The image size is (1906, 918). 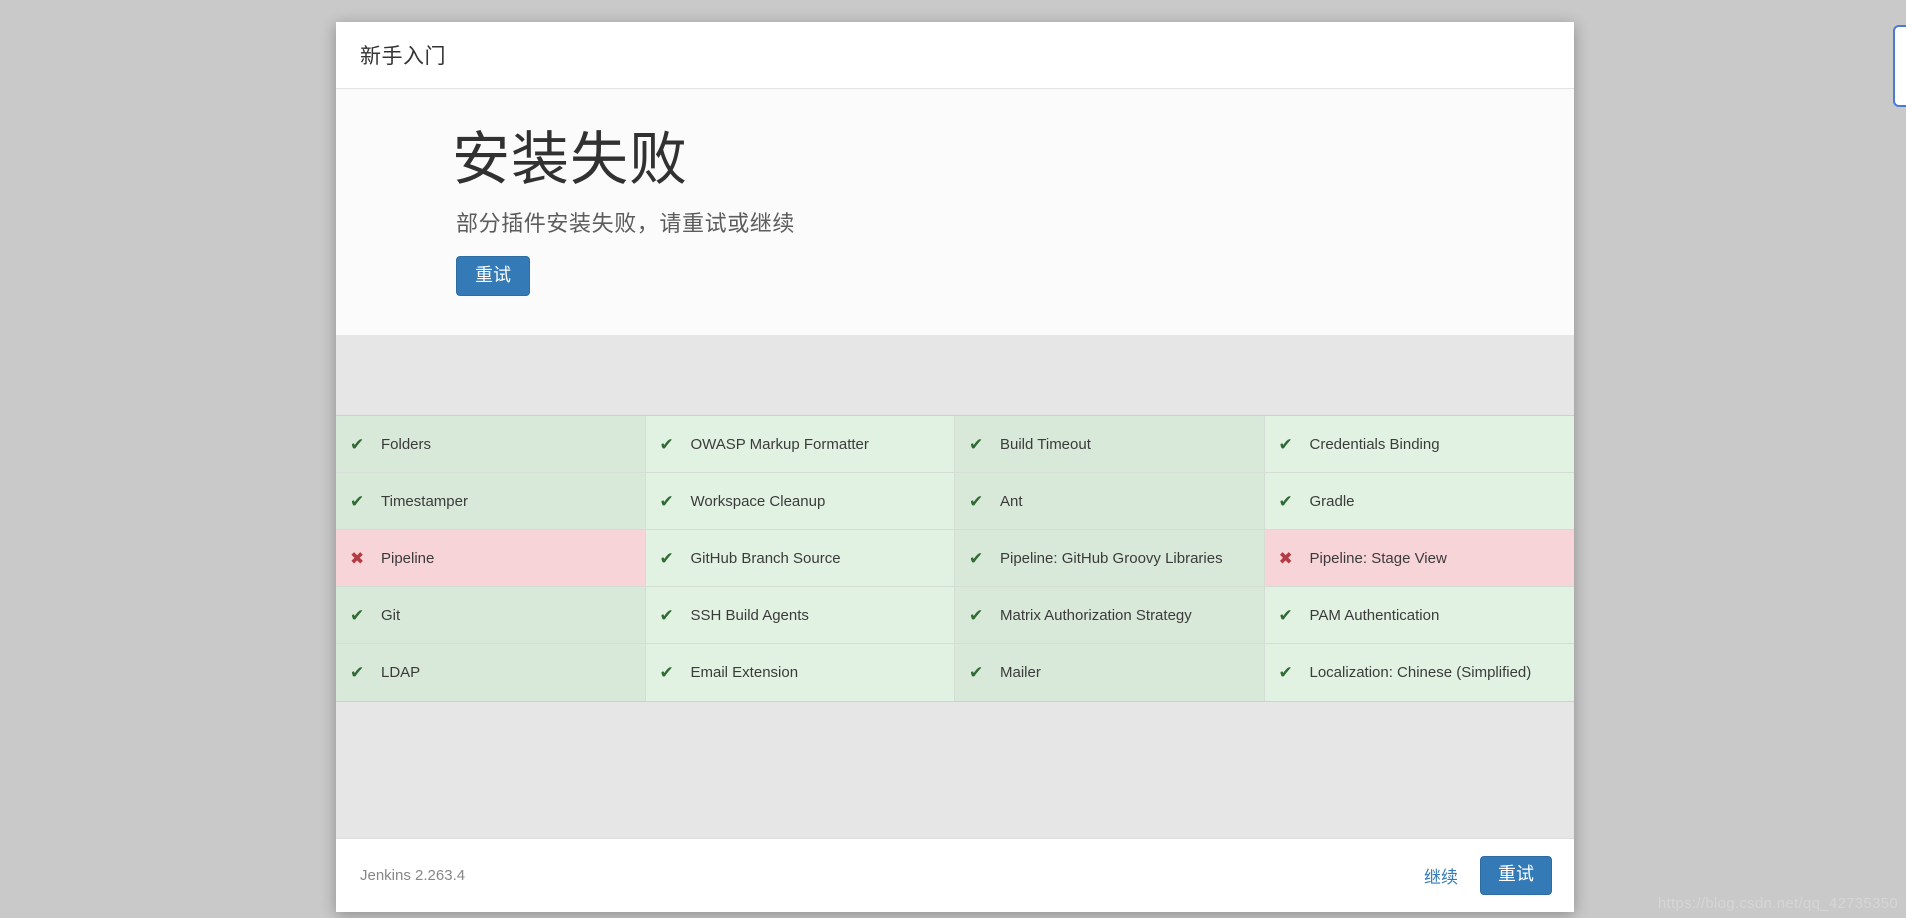 What do you see at coordinates (1419, 501) in the screenshot?
I see `plugin-cell: ✔ Gradle` at bounding box center [1419, 501].